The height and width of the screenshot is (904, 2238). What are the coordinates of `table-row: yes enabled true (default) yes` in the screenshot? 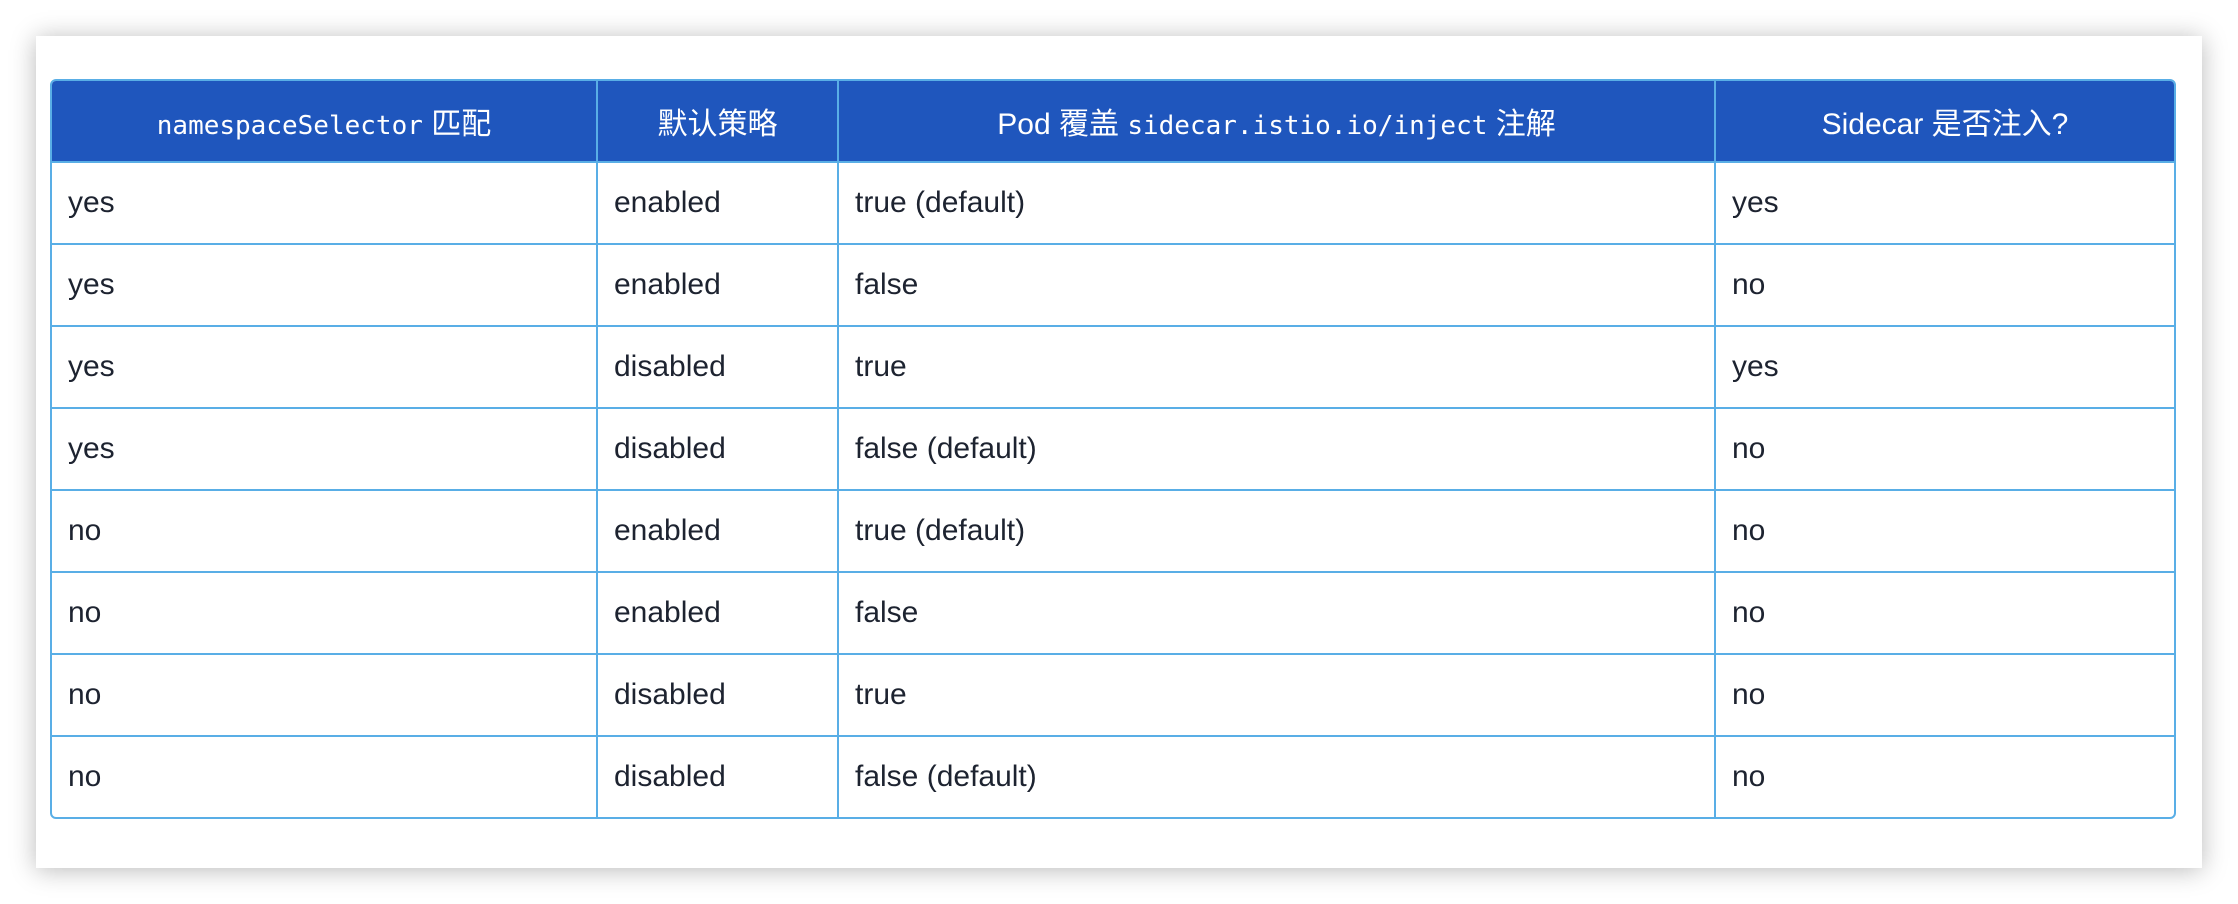 It's located at (1113, 204).